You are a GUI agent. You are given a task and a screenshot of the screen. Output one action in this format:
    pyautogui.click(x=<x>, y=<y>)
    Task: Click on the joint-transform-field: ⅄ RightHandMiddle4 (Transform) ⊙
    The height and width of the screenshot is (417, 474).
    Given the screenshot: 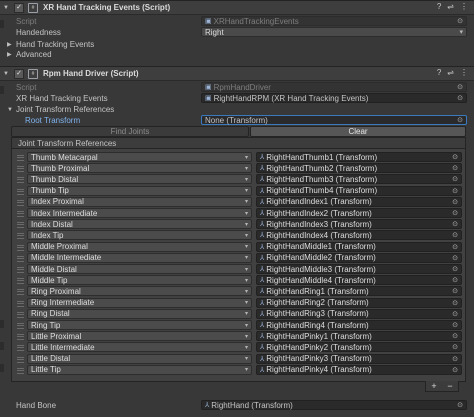 What is the action you would take?
    pyautogui.click(x=359, y=280)
    